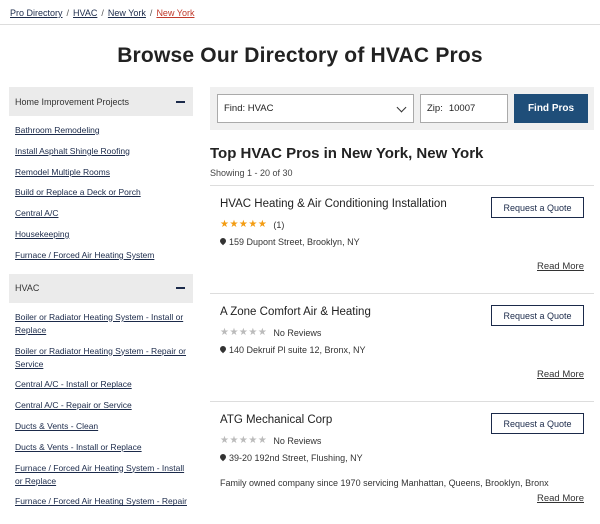 This screenshot has height=524, width=600. Describe the element at coordinates (104, 234) in the screenshot. I see `list-item: Housekeeping` at that location.